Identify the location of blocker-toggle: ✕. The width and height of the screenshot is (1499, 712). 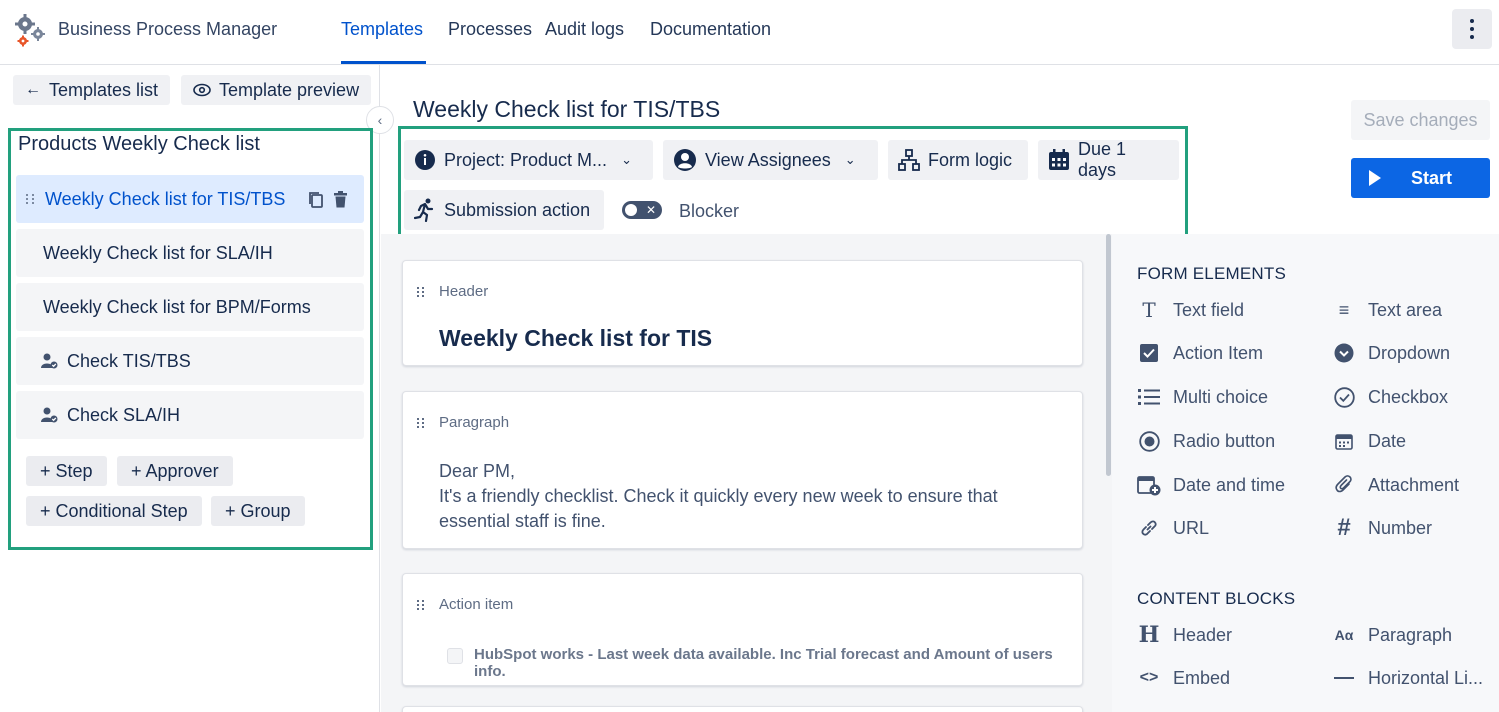
(642, 210).